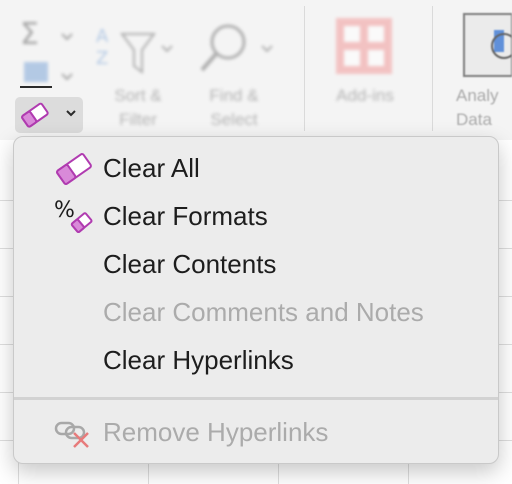  What do you see at coordinates (365, 95) in the screenshot?
I see `add-ins-label: Add-ins` at bounding box center [365, 95].